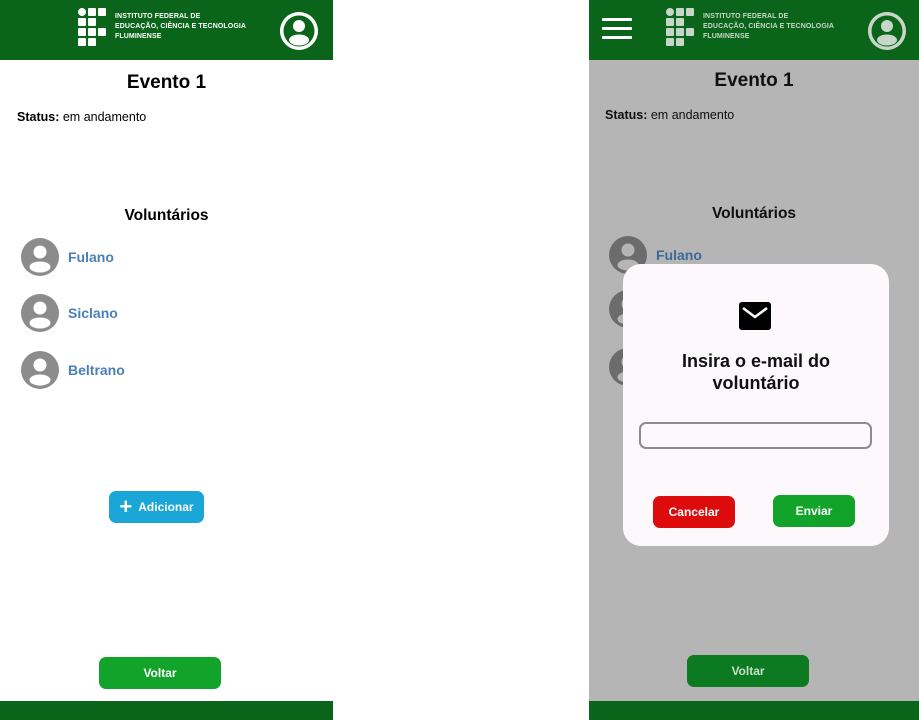 The height and width of the screenshot is (720, 919). What do you see at coordinates (617, 29) in the screenshot?
I see `hamburger-menu-icon` at bounding box center [617, 29].